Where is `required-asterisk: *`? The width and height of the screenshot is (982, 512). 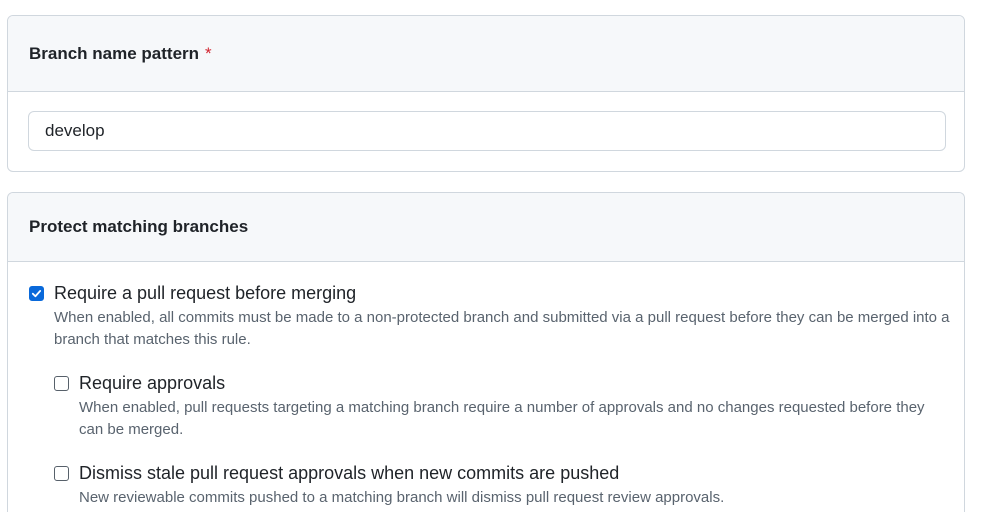
required-asterisk: * is located at coordinates (208, 53).